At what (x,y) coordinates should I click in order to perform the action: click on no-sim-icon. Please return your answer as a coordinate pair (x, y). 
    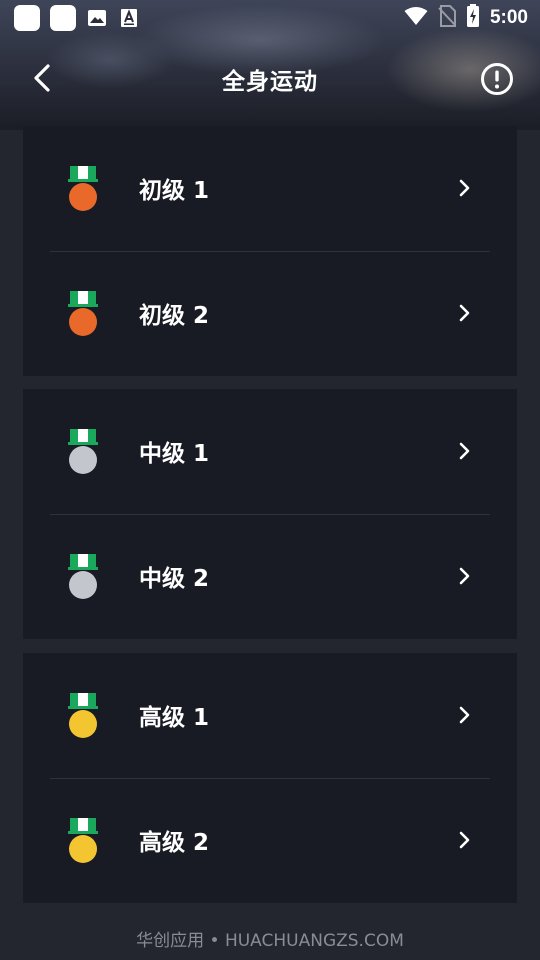
    Looking at the image, I should click on (447, 18).